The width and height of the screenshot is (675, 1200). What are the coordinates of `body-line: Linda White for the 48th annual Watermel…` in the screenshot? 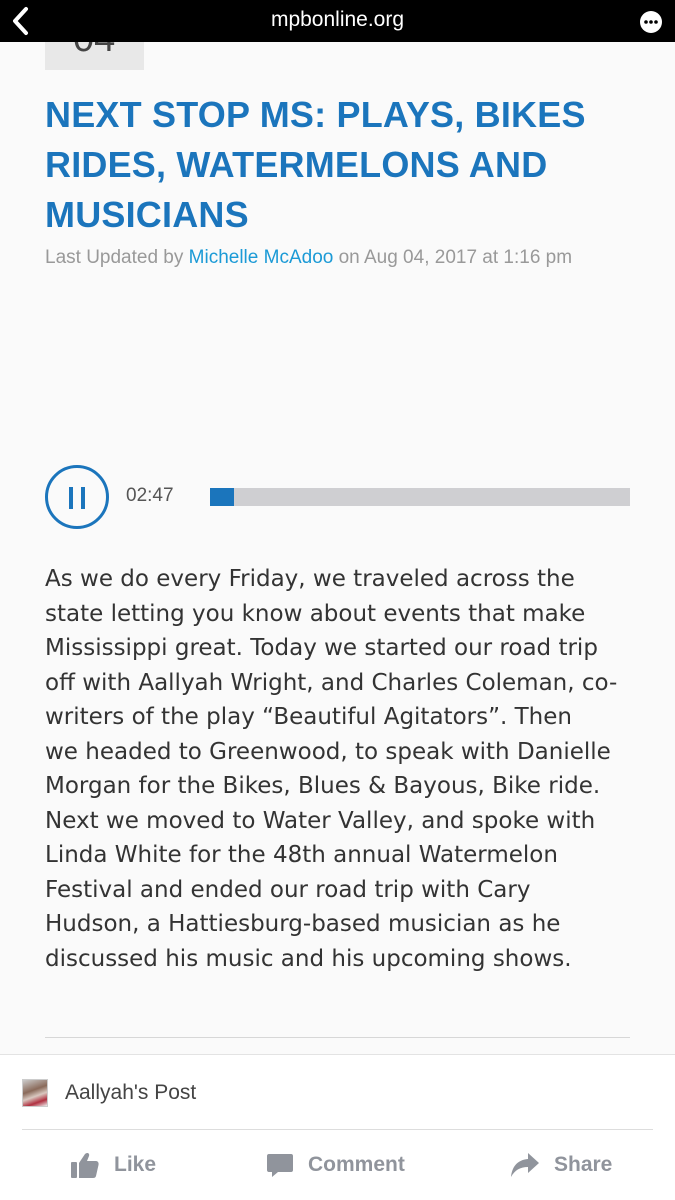 It's located at (301, 855).